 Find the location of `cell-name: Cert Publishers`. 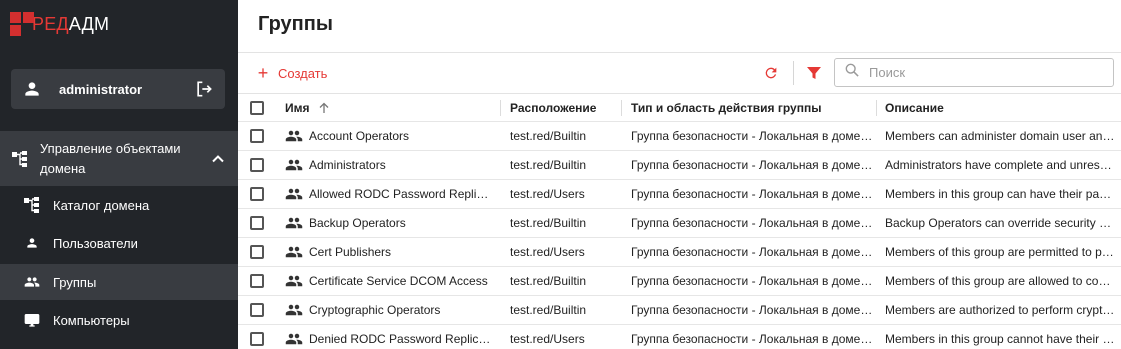

cell-name: Cert Publishers is located at coordinates (389, 252).